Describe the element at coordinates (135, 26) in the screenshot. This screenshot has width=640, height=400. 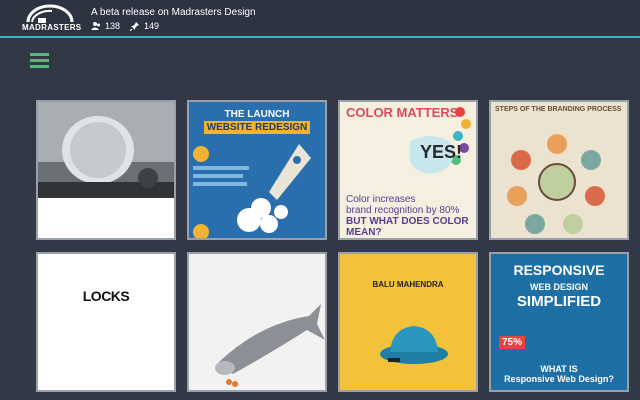
I see `pin-icon` at that location.